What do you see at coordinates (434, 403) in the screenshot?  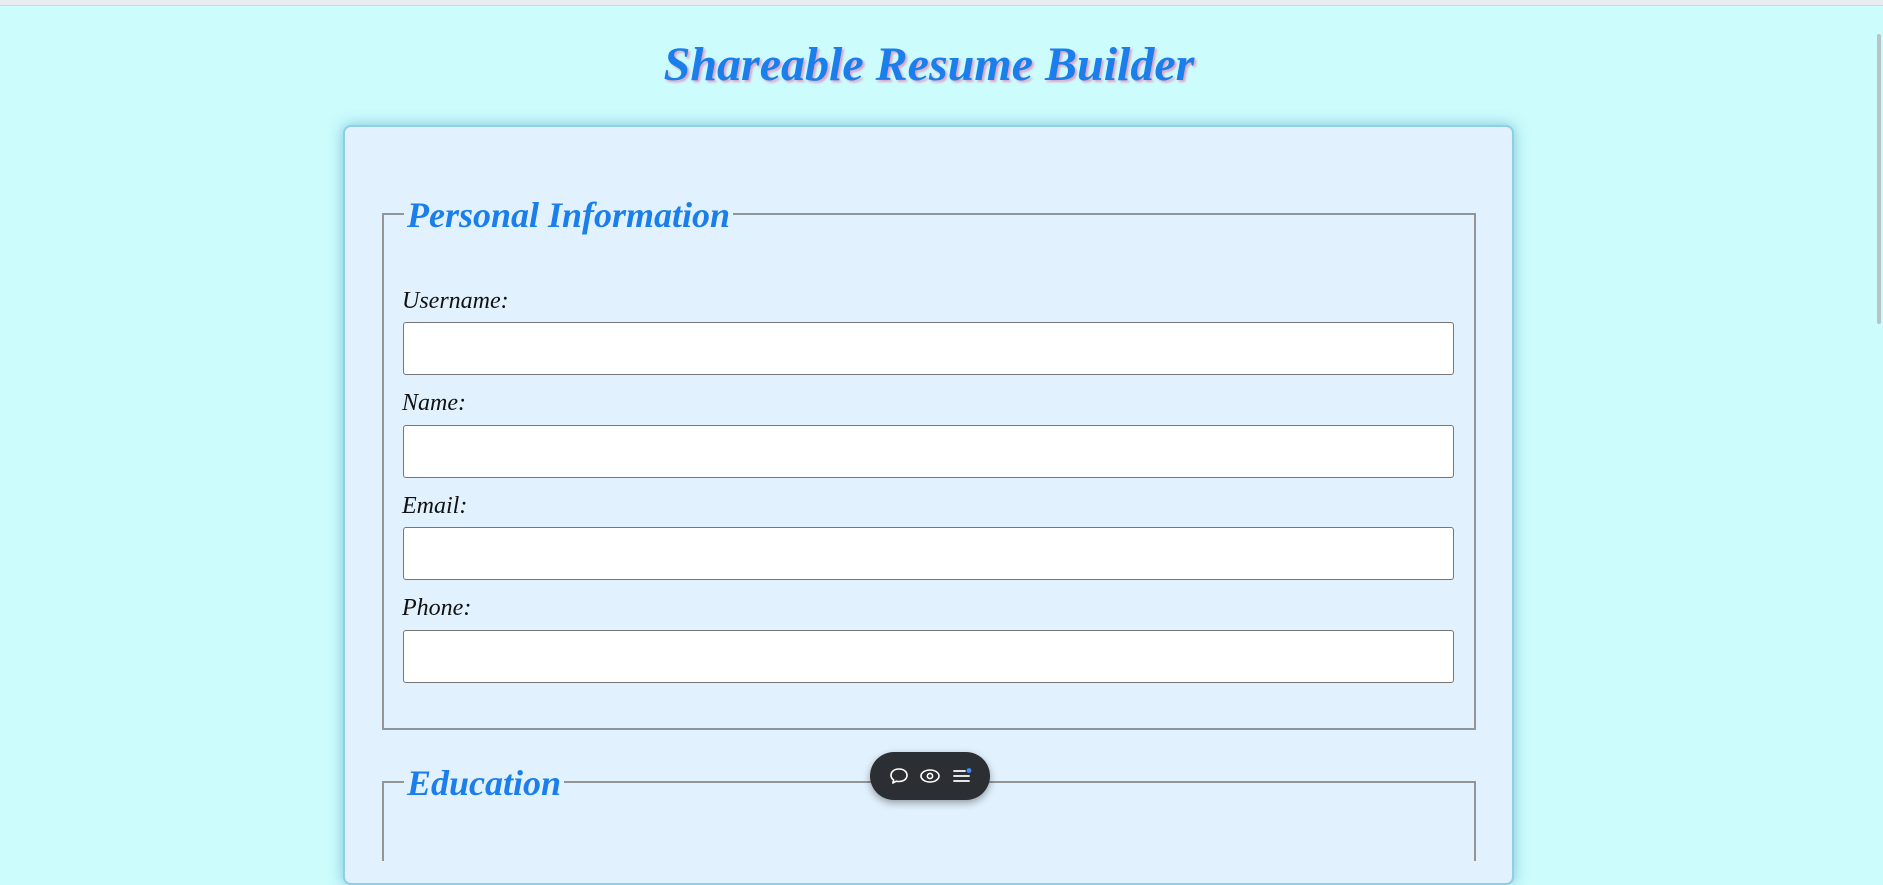 I see `name-label: Name:` at bounding box center [434, 403].